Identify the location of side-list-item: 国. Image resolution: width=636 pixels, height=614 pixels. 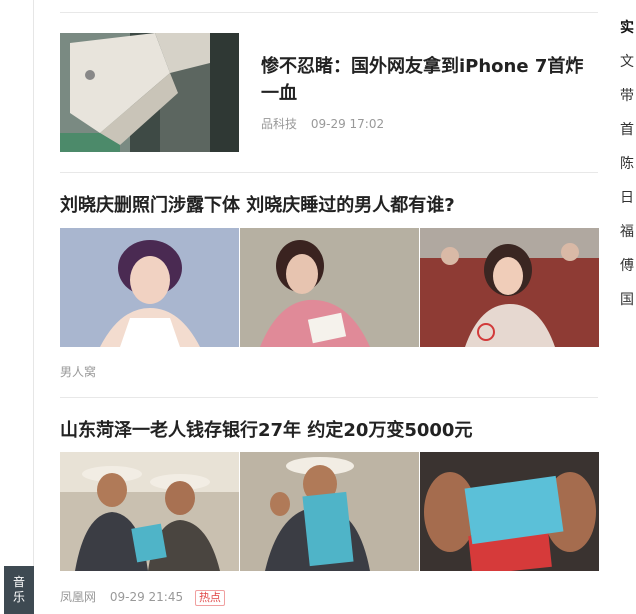
(628, 307).